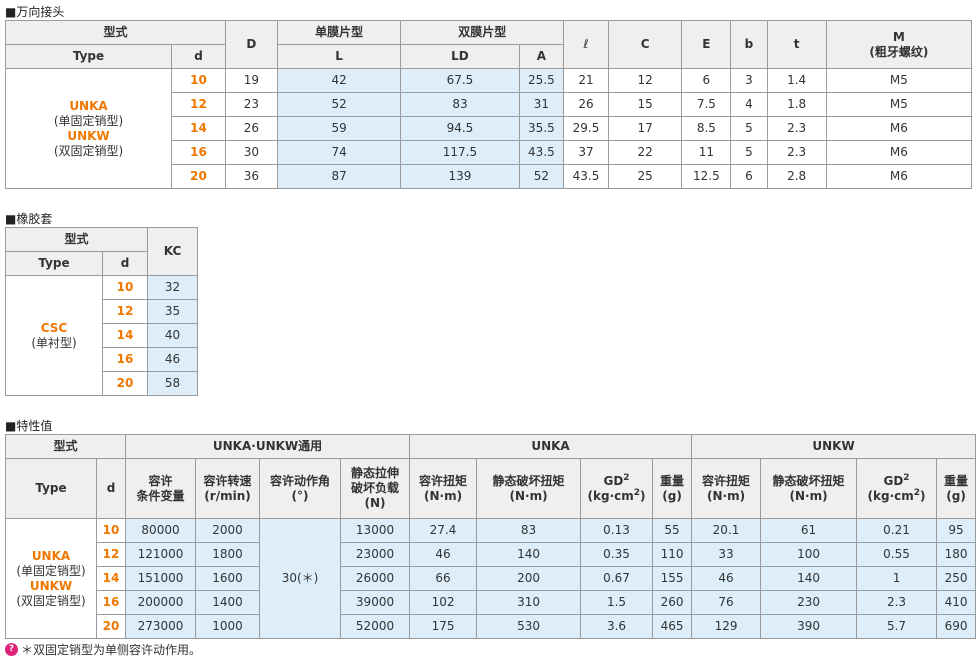 The width and height of the screenshot is (979, 662). What do you see at coordinates (956, 626) in the screenshot?
I see `cell-unkw-weight: 690` at bounding box center [956, 626].